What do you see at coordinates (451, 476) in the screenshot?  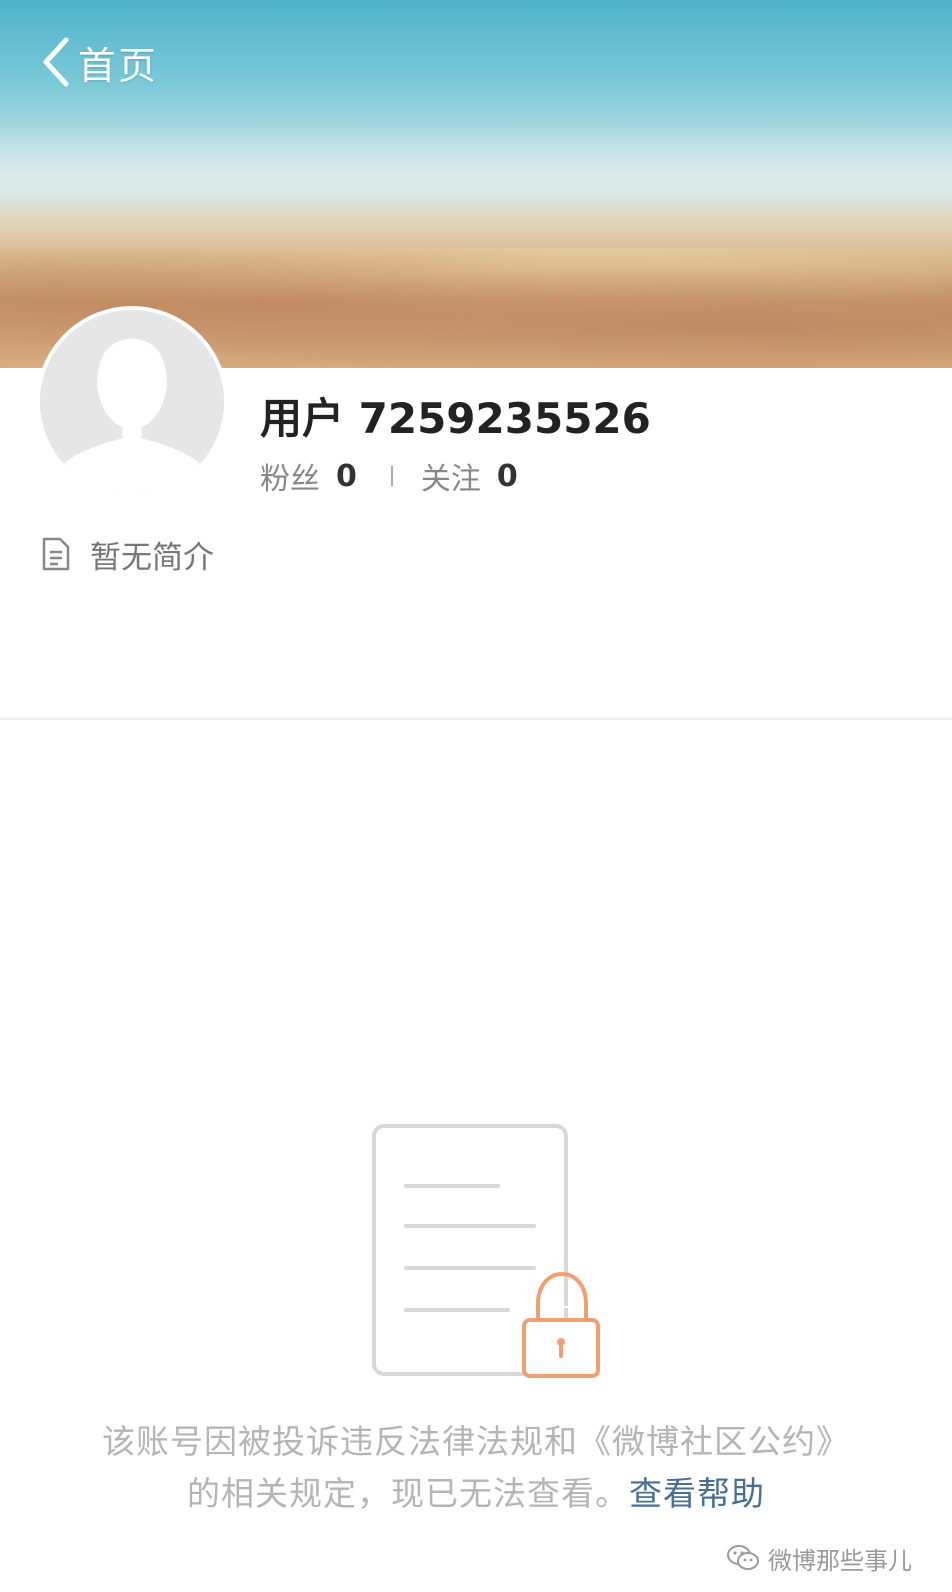 I see `following-label: 关注` at bounding box center [451, 476].